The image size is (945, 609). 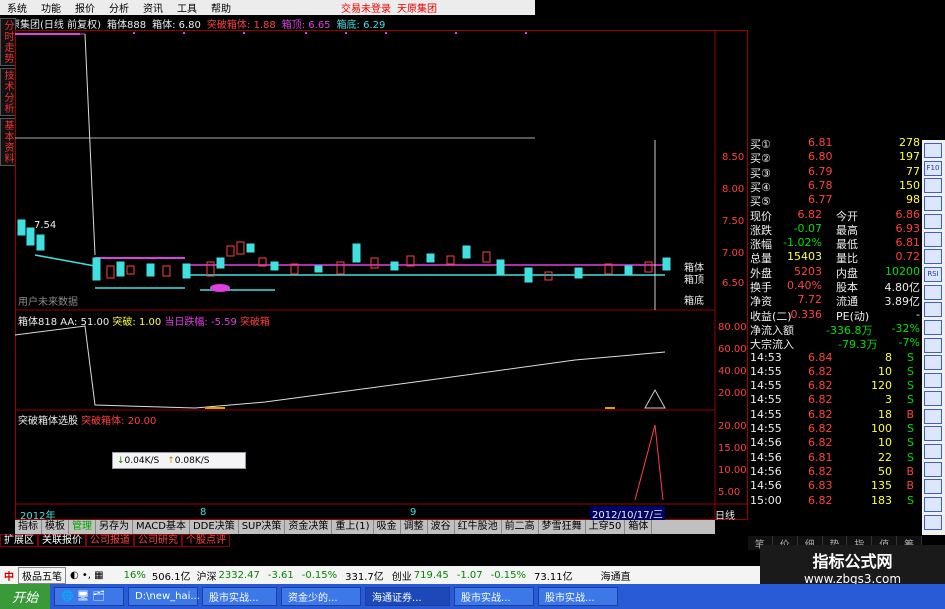 What do you see at coordinates (214, 527) in the screenshot?
I see `formula-tab: DDE决策` at bounding box center [214, 527].